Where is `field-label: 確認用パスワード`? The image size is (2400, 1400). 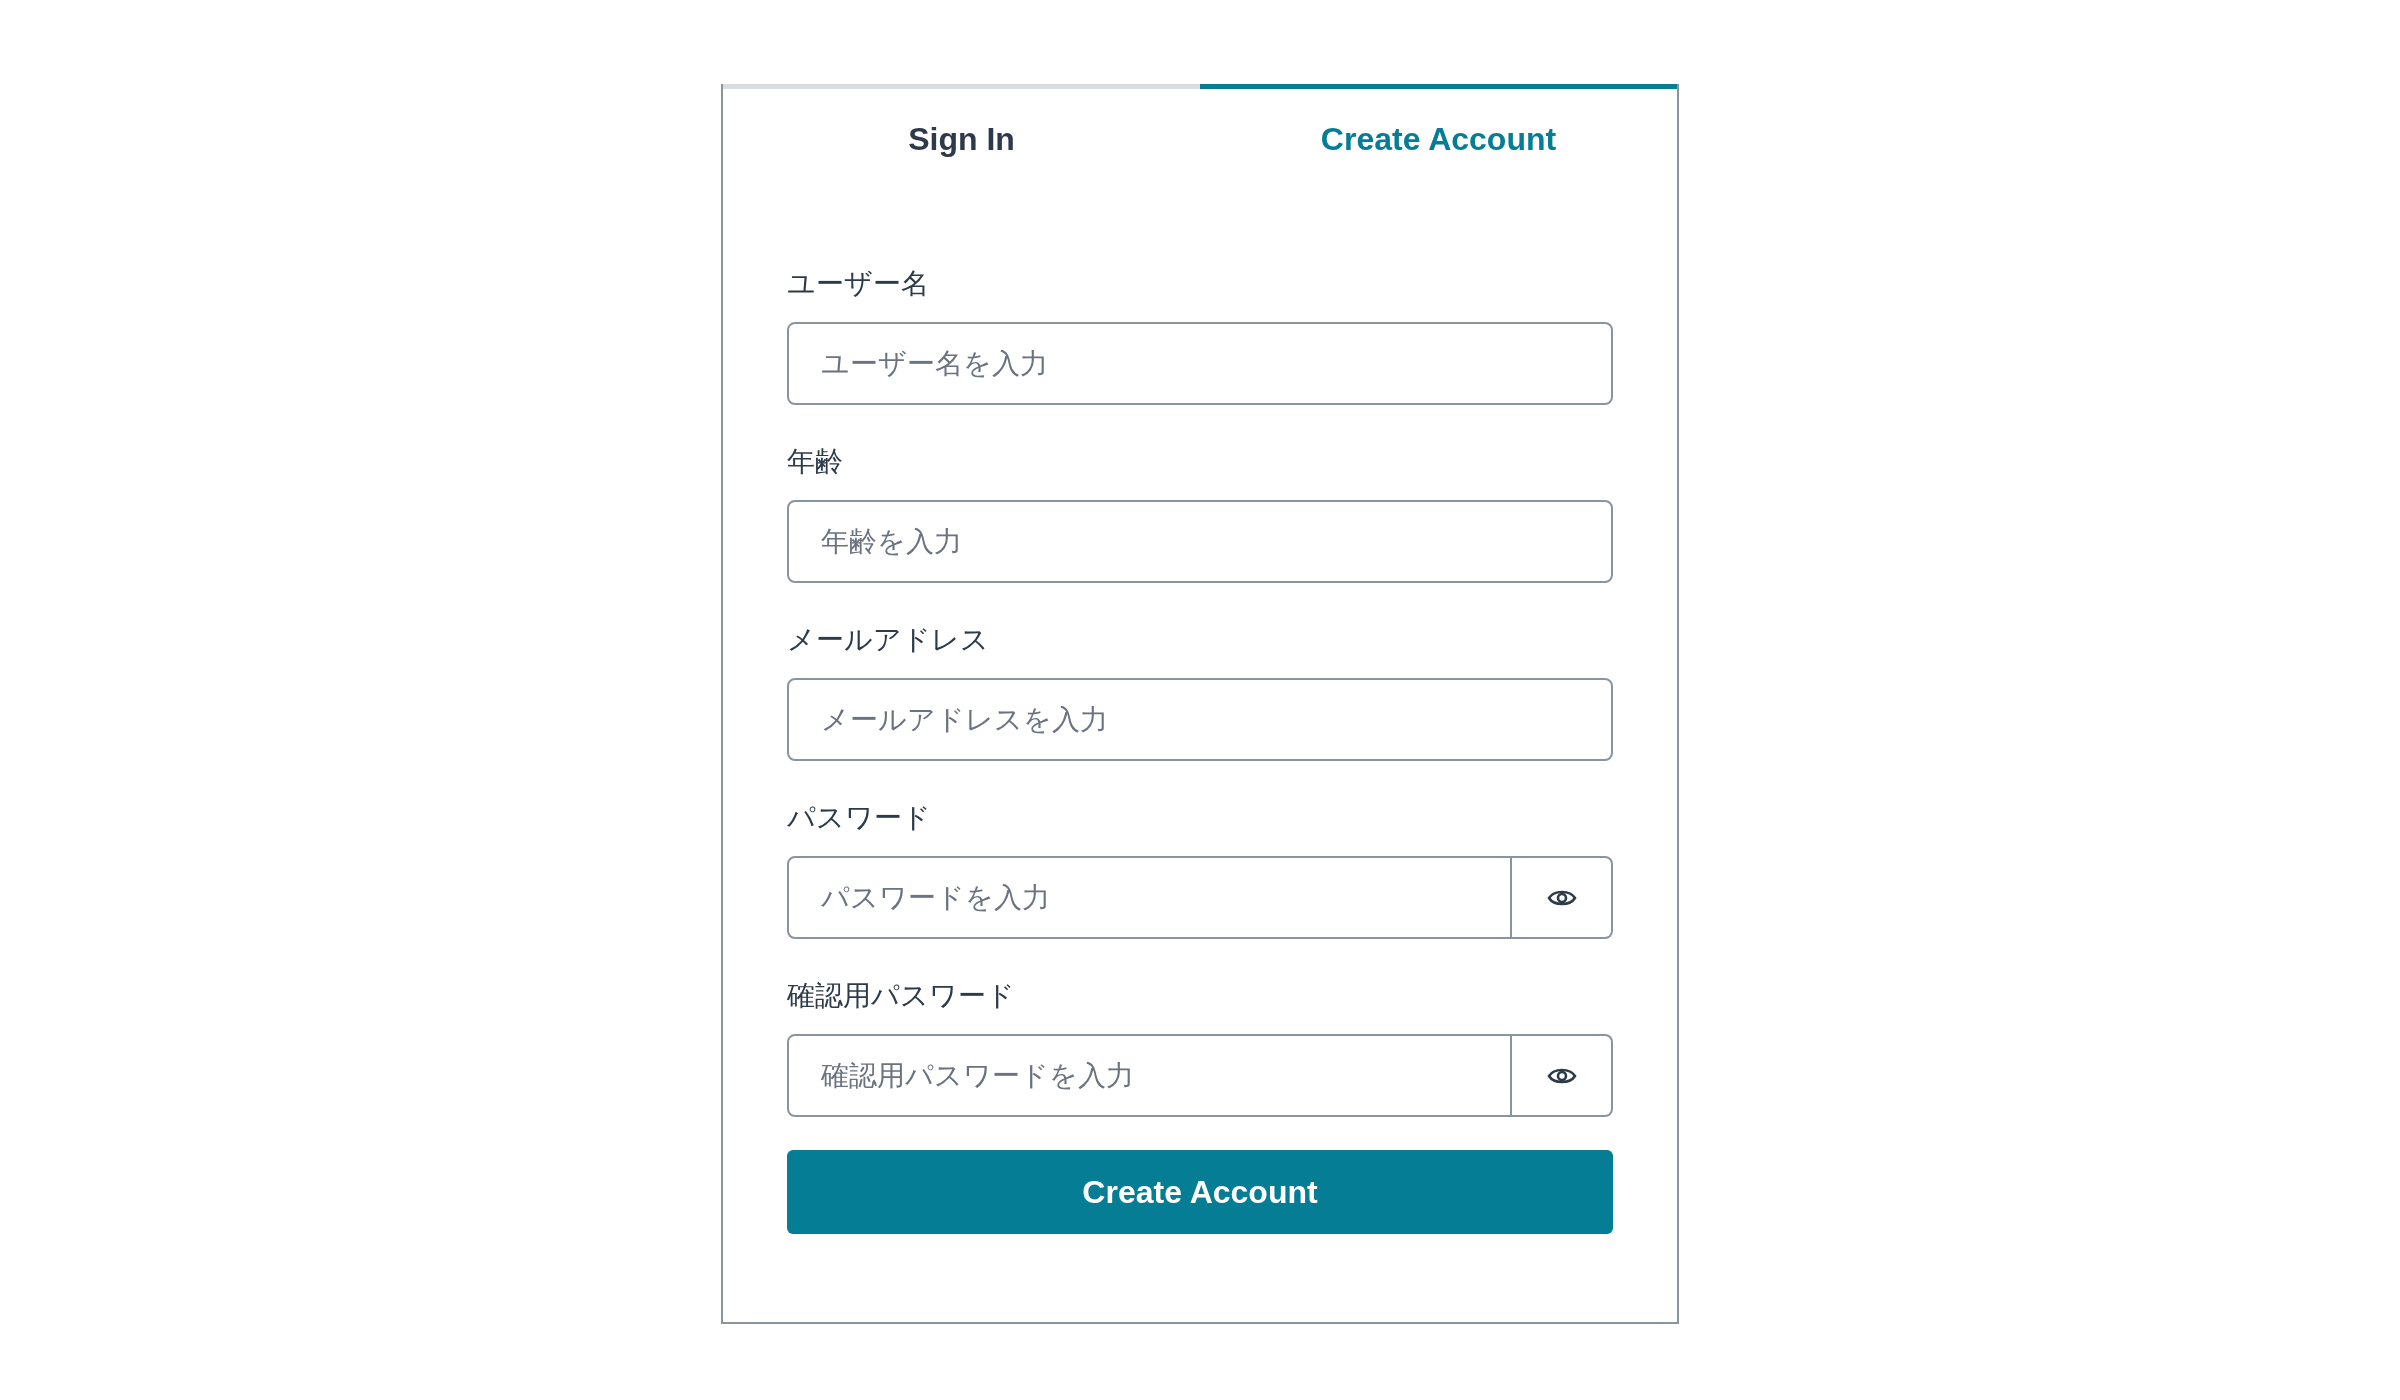
field-label: 確認用パスワード is located at coordinates (901, 996).